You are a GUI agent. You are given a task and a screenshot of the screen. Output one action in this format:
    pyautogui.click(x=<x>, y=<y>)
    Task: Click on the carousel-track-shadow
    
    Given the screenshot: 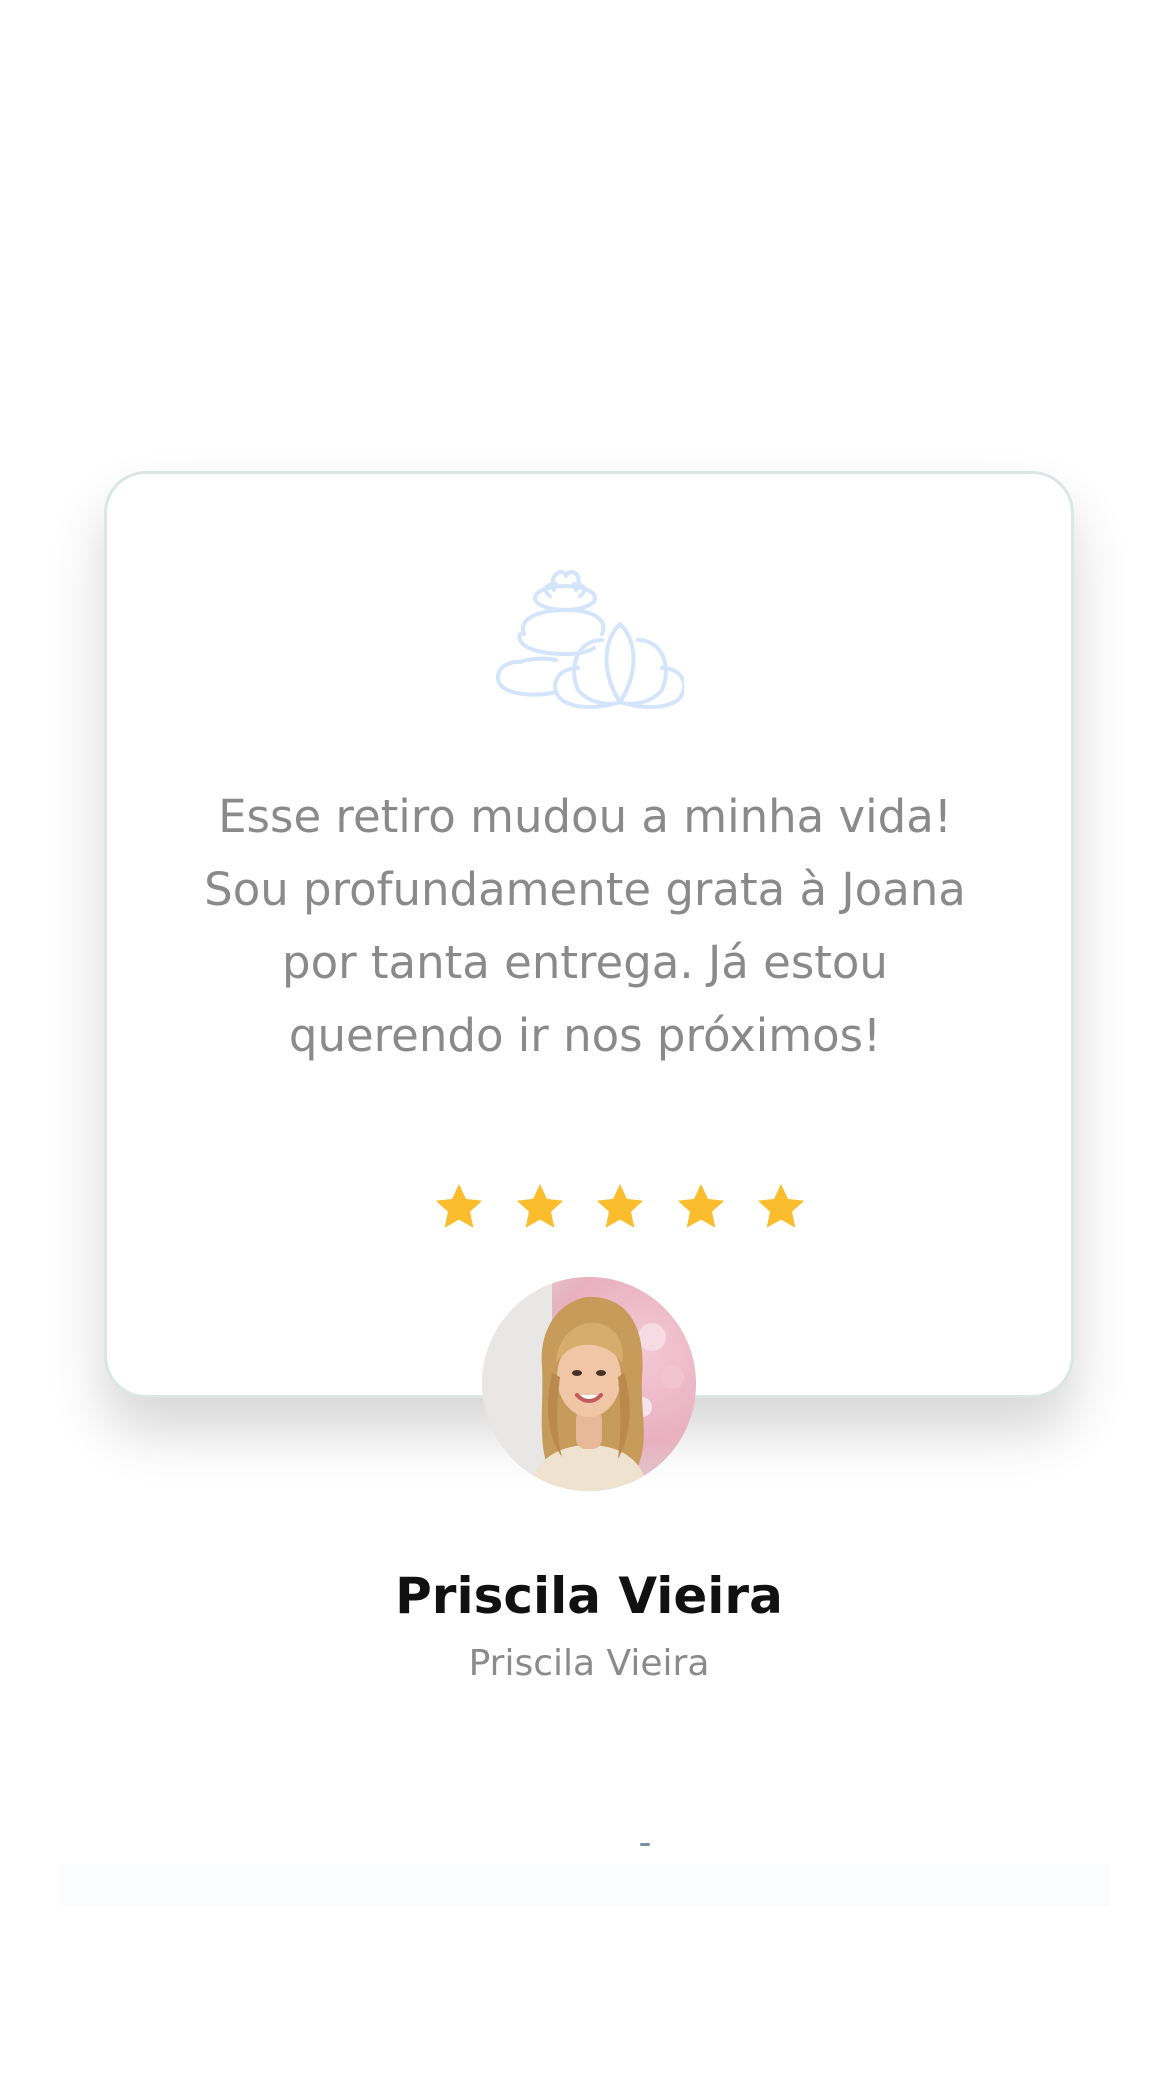 What is the action you would take?
    pyautogui.click(x=585, y=1885)
    